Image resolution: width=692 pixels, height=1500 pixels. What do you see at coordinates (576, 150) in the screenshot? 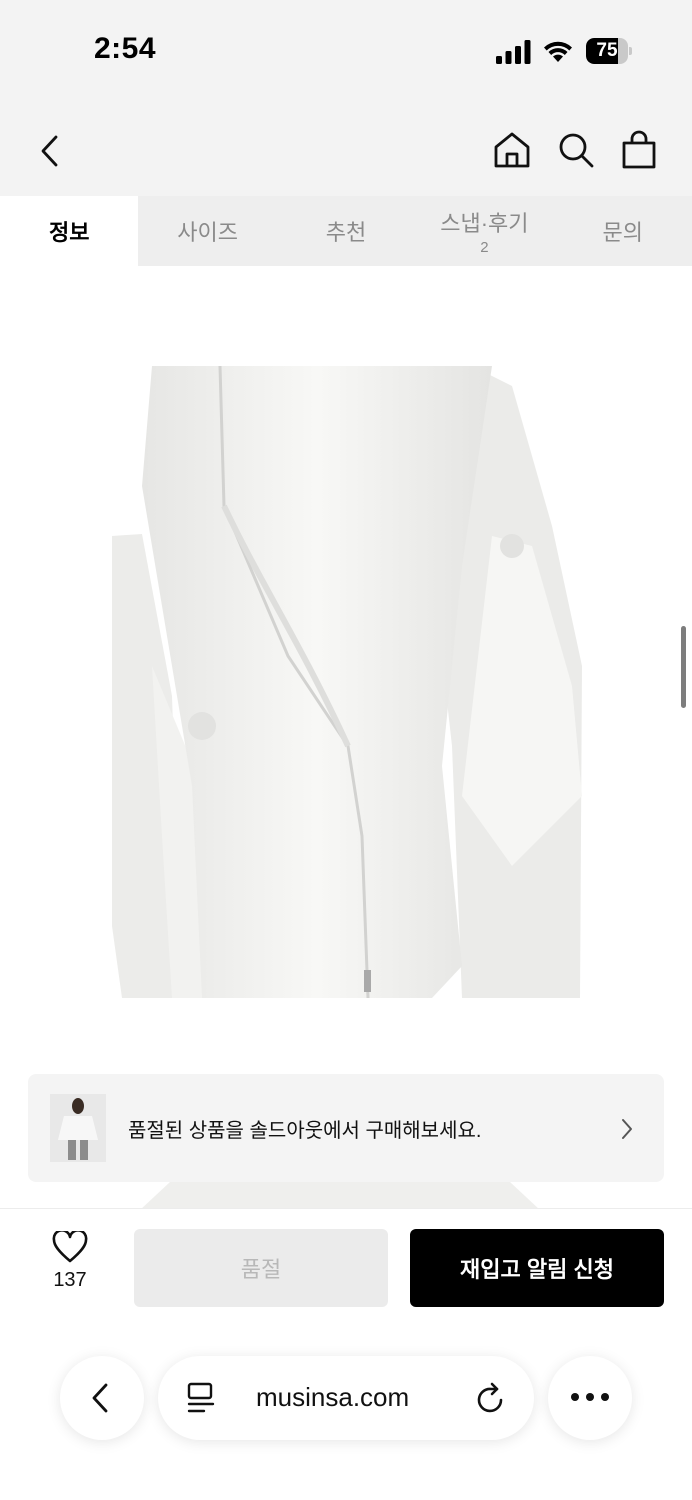
I see `search-icon` at bounding box center [576, 150].